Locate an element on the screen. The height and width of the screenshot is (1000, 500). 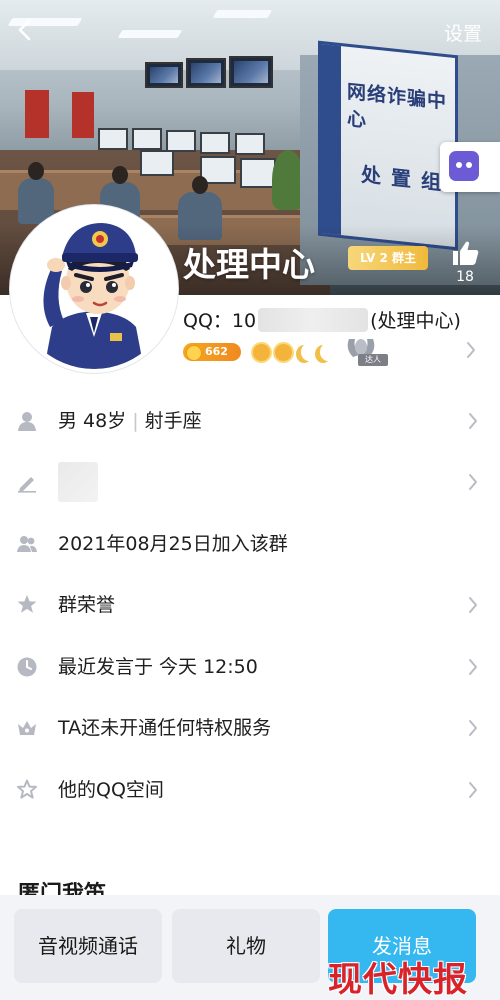
settings-button: 设置 is located at coordinates (463, 32).